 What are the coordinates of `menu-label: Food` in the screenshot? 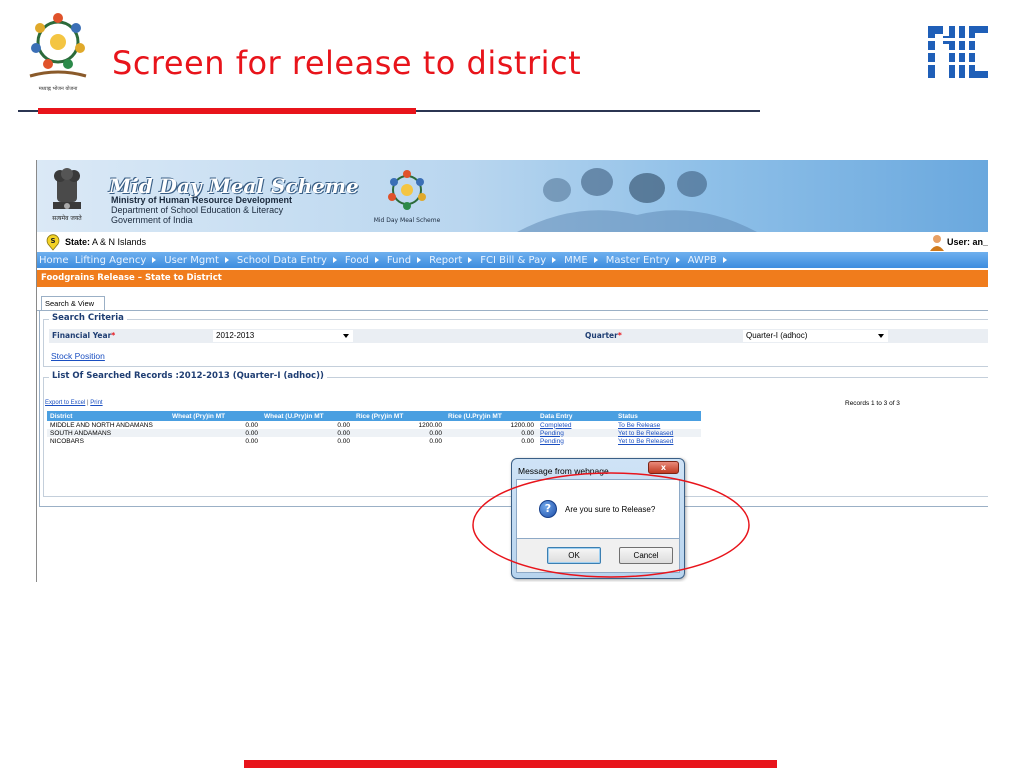 It's located at (356, 260).